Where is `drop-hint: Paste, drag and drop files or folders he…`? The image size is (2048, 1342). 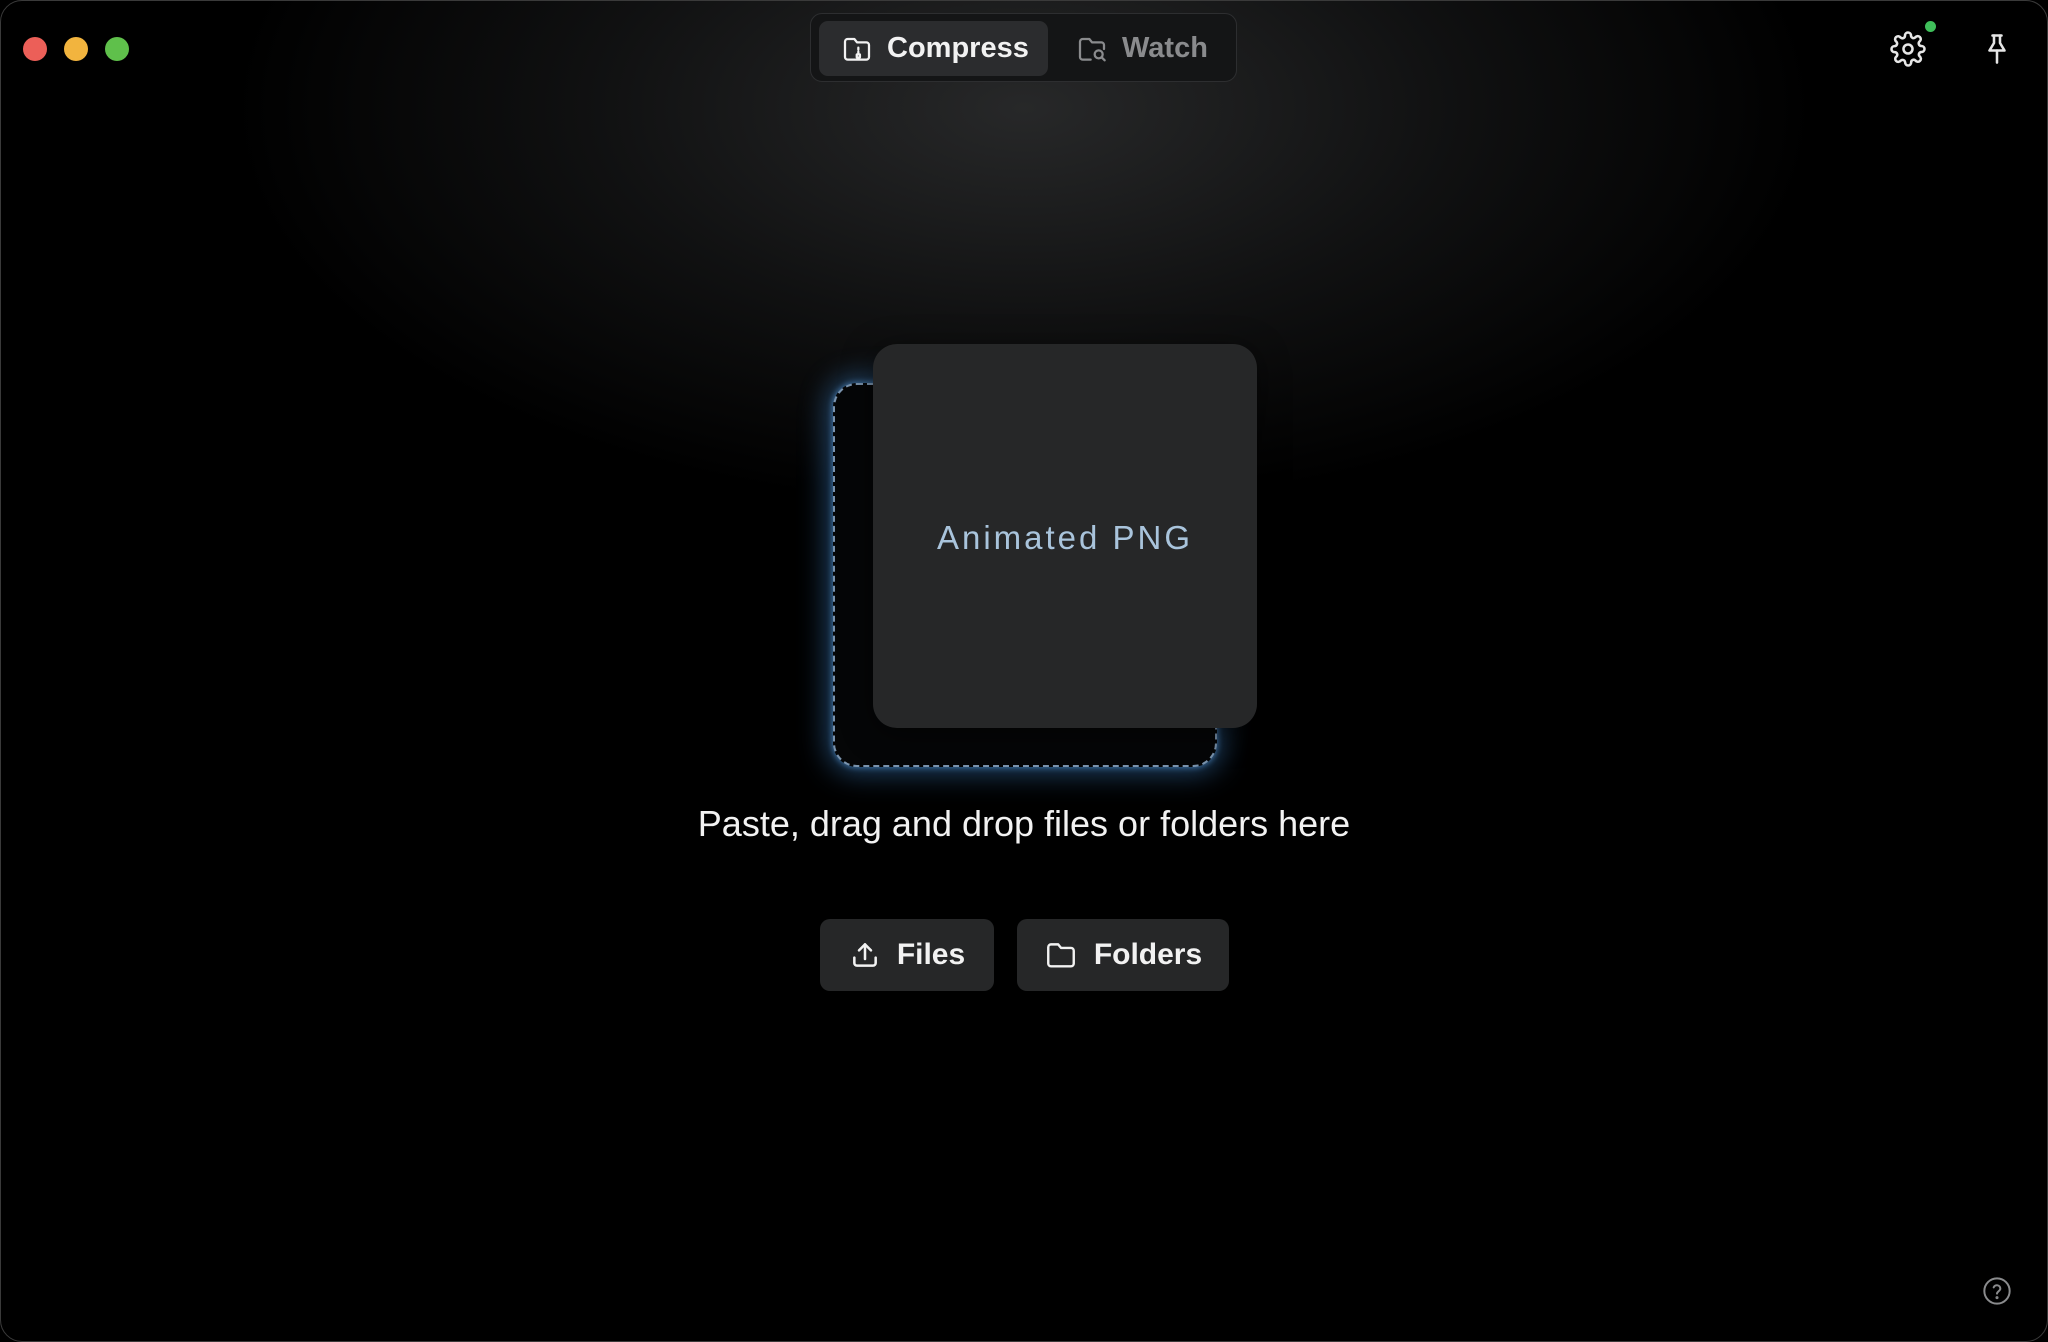
drop-hint: Paste, drag and drop files or folders he… is located at coordinates (1024, 823).